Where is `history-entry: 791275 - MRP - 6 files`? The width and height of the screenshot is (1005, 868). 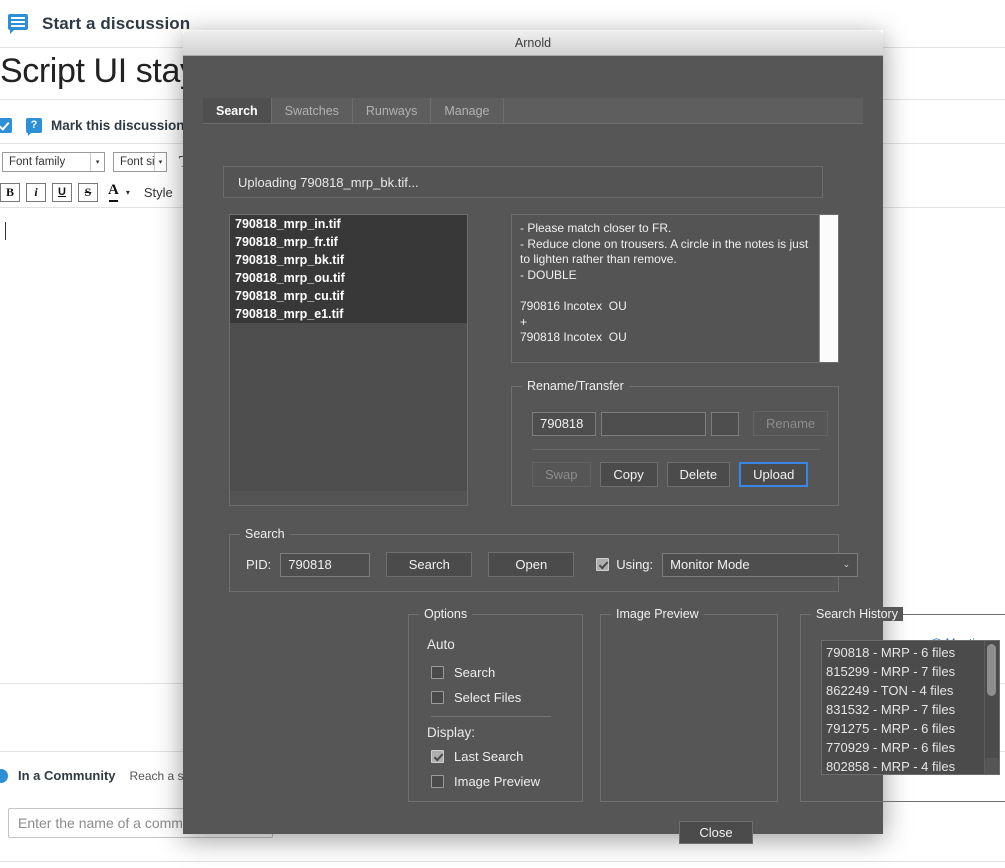 history-entry: 791275 - MRP - 6 files is located at coordinates (891, 728).